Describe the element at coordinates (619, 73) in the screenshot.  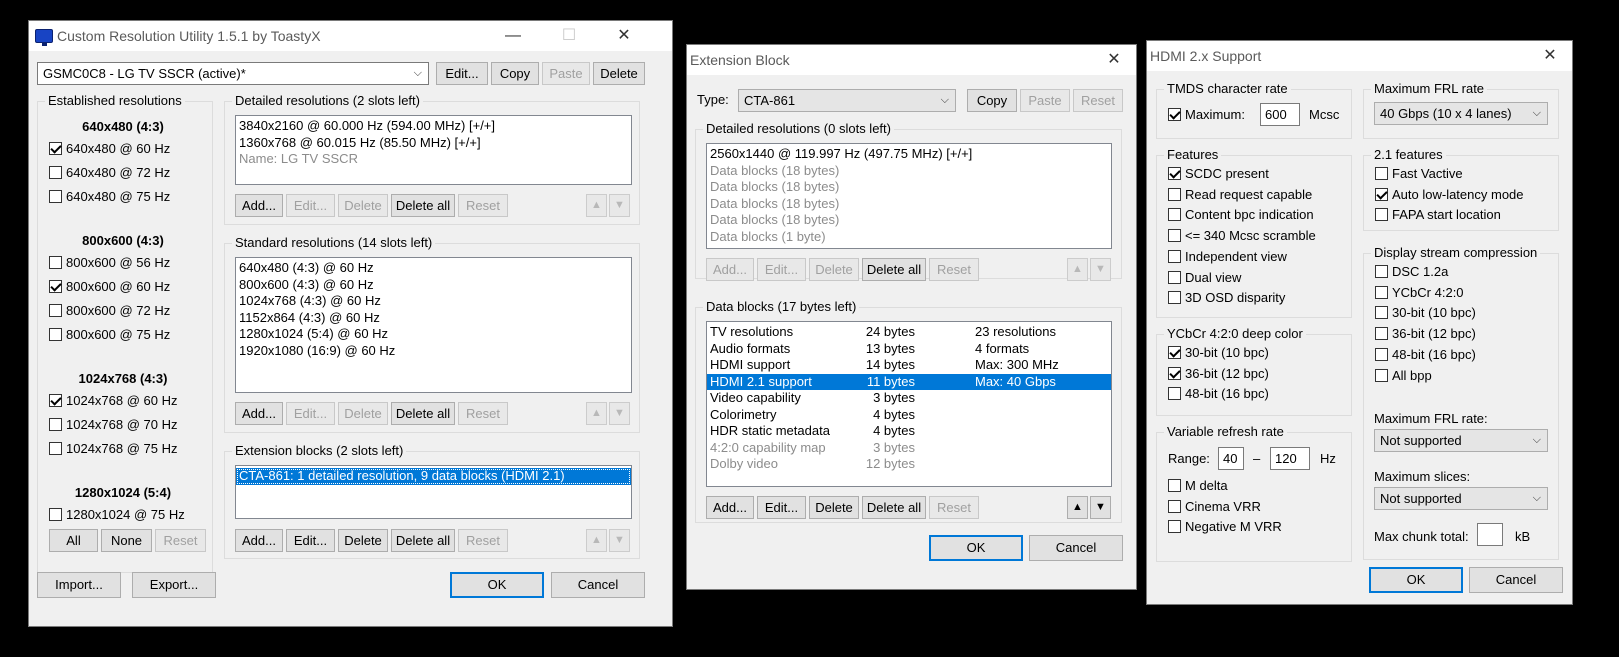
I see `device-delete-button: Delete` at that location.